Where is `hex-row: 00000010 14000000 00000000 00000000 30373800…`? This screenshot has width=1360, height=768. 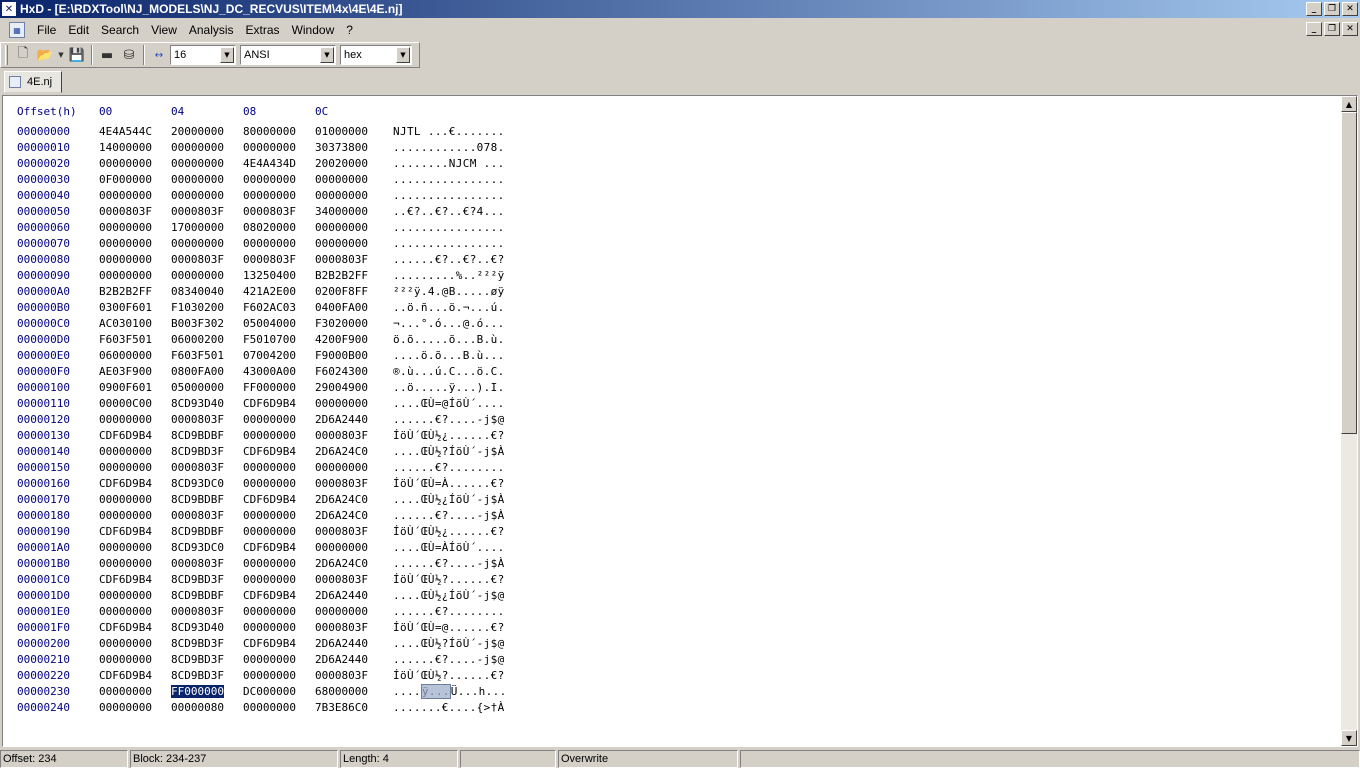 hex-row: 00000010 14000000 00000000 00000000 30373800… is located at coordinates (275, 148).